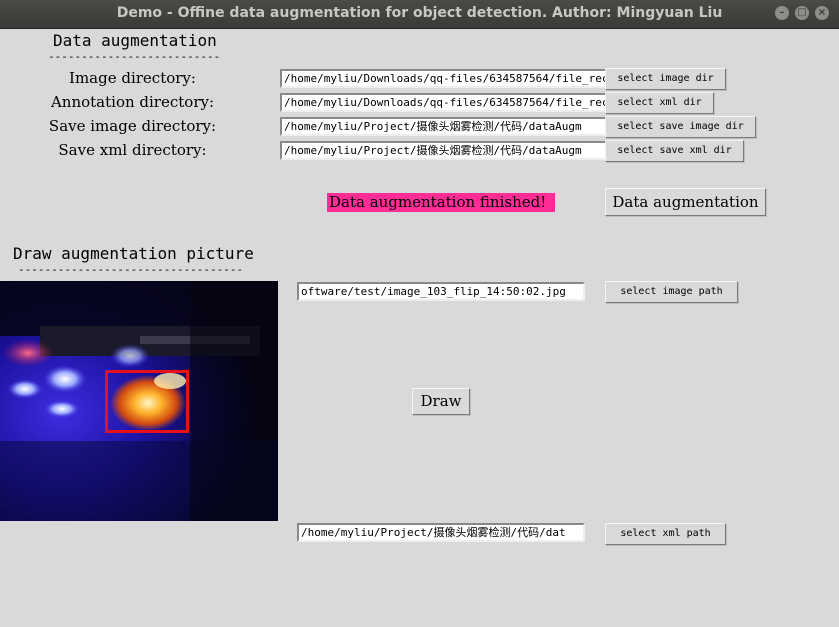 This screenshot has width=839, height=627. Describe the element at coordinates (680, 127) in the screenshot. I see `select-save-image-dir-button: select save image dir` at that location.